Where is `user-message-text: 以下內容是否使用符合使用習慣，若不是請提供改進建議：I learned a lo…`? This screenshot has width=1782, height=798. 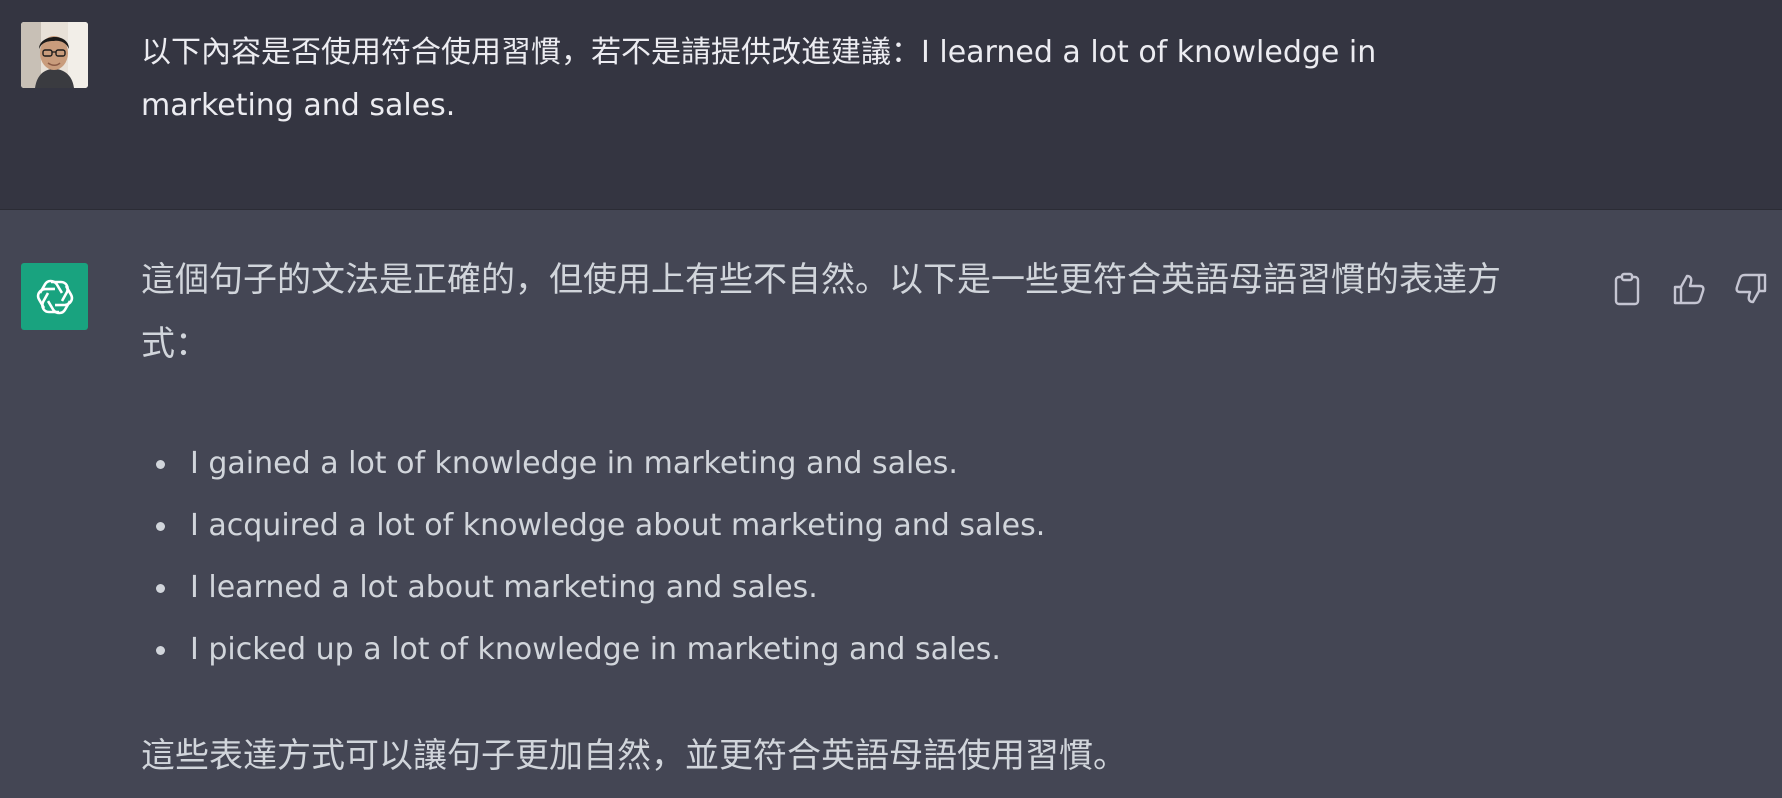 user-message-text: 以下內容是否使用符合使用習慣，若不是請提供改進建議：I learned a lo… is located at coordinates (846, 79).